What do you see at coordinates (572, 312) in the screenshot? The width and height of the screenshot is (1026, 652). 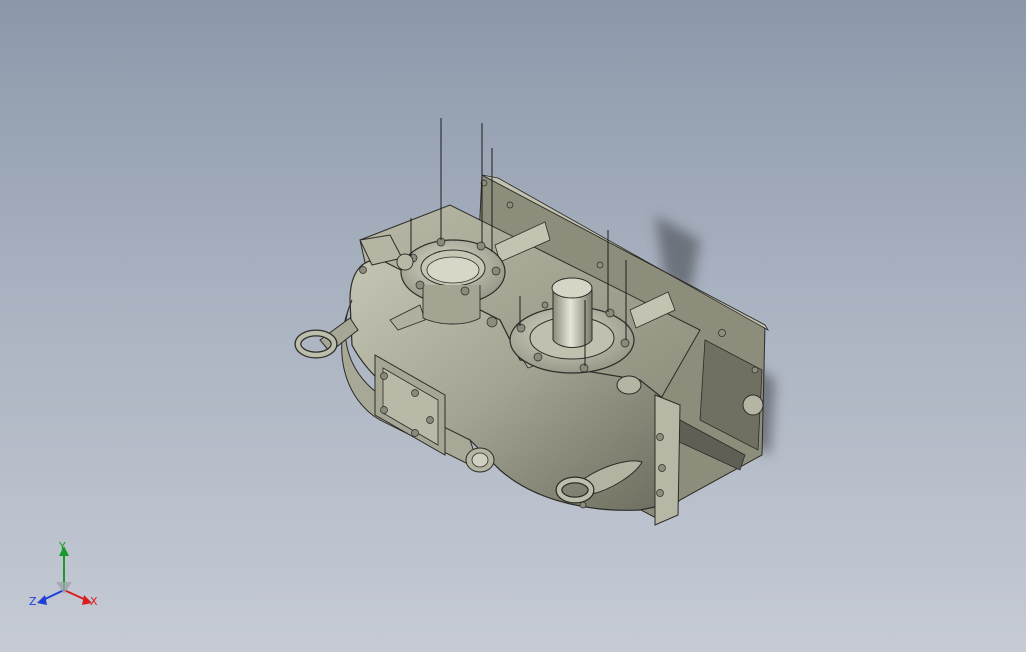 I see `output-shaft` at bounding box center [572, 312].